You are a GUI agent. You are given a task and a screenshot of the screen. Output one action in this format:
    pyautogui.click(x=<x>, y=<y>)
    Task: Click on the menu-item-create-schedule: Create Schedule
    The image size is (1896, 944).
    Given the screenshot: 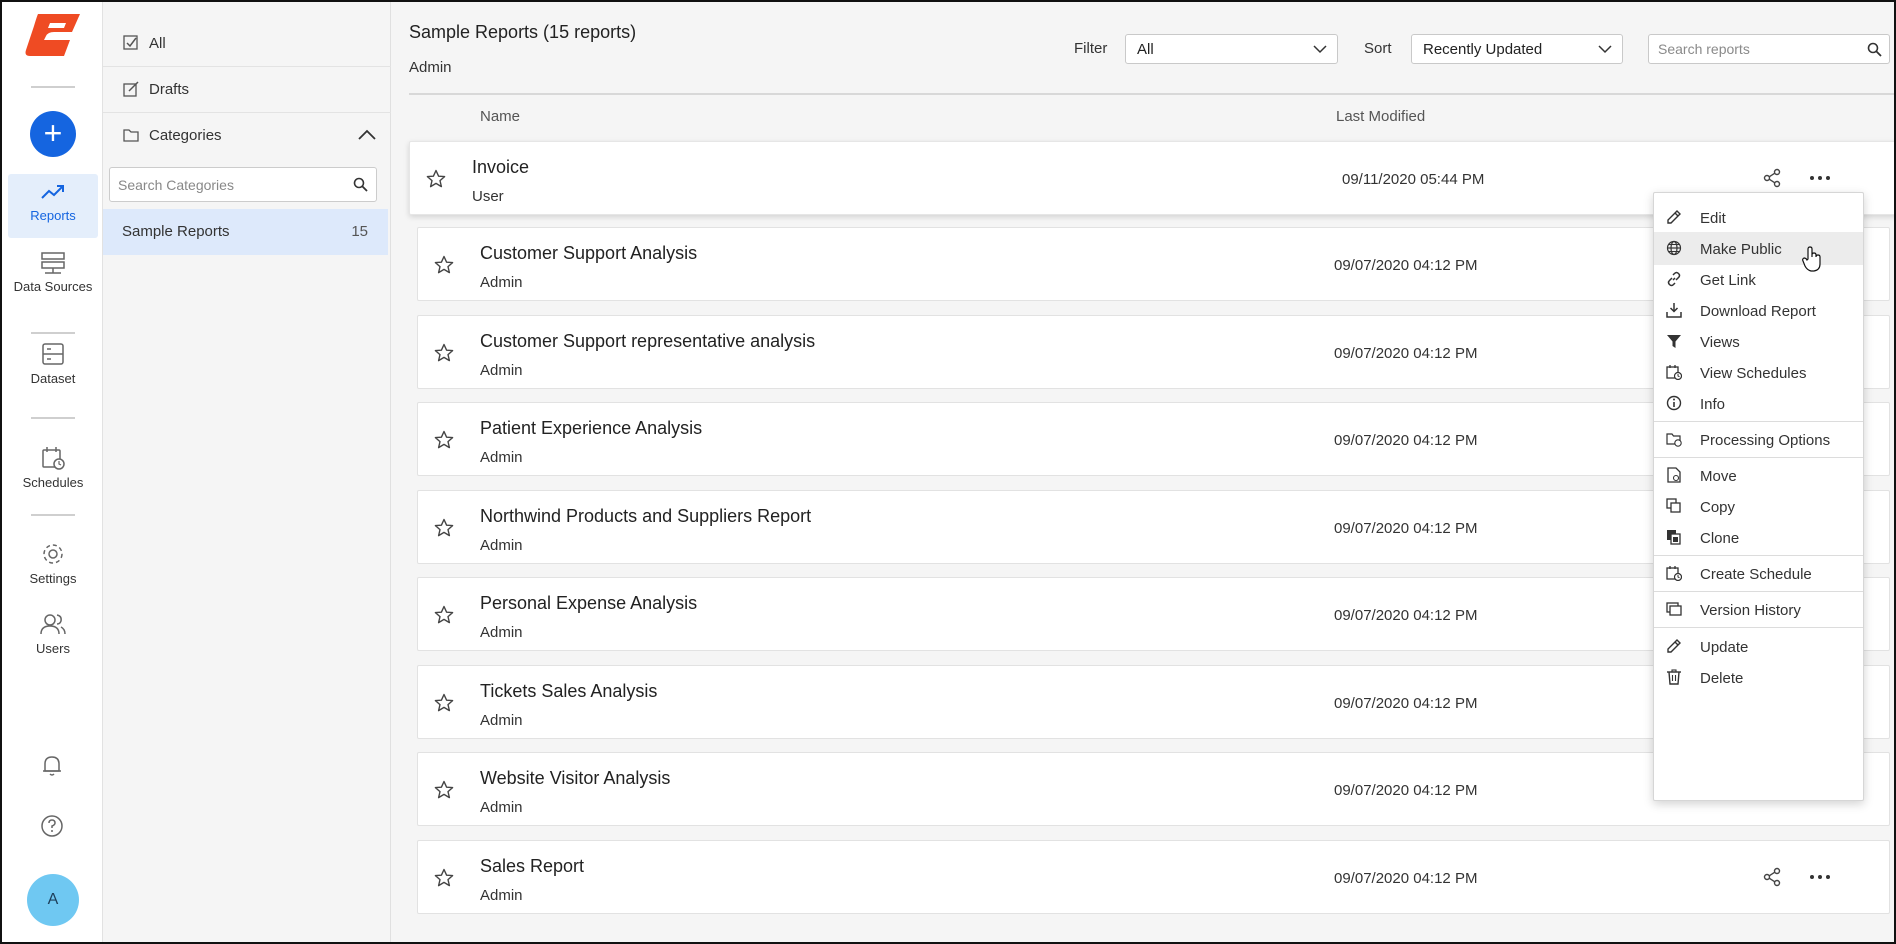 What is the action you would take?
    pyautogui.click(x=1758, y=573)
    